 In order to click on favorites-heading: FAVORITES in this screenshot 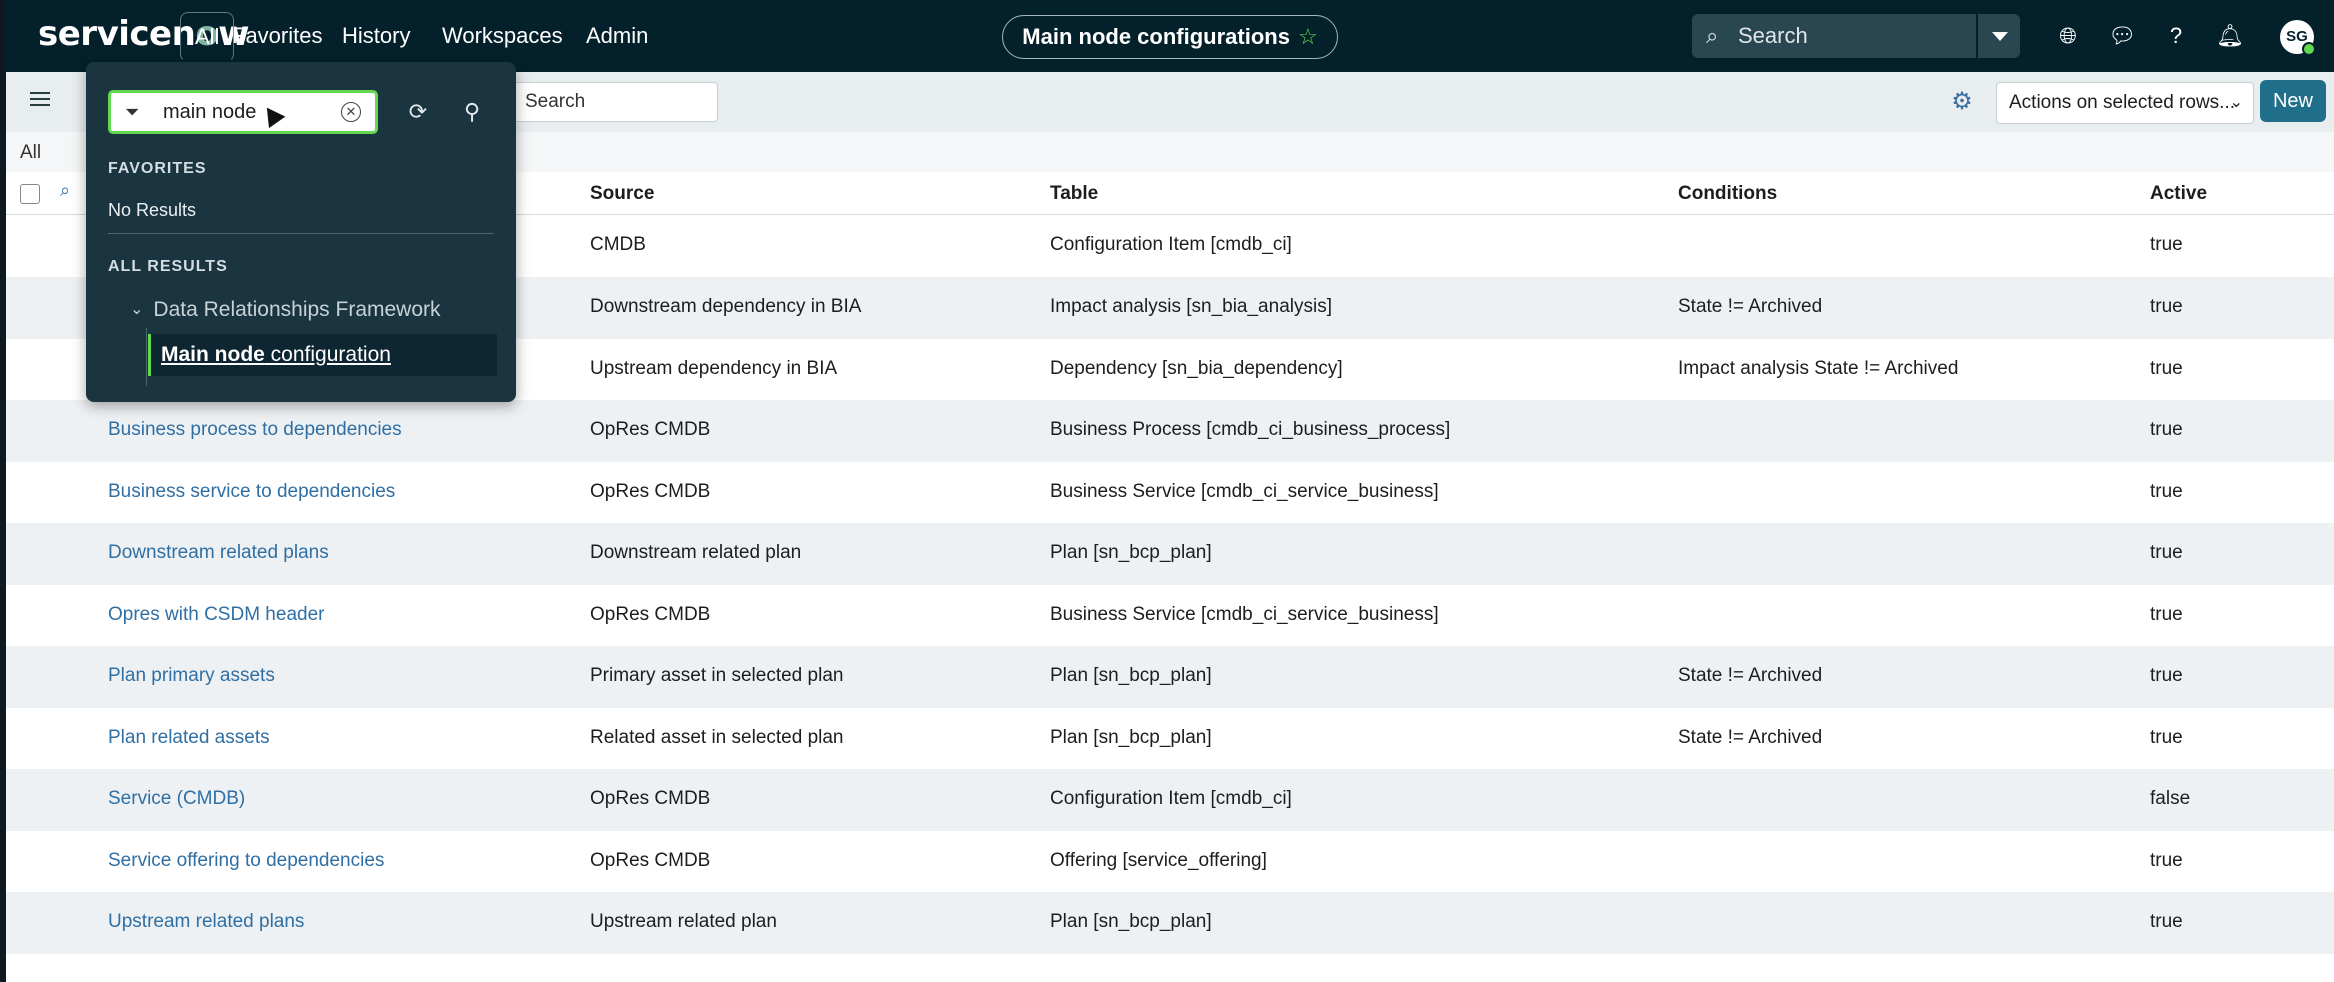, I will do `click(157, 168)`.